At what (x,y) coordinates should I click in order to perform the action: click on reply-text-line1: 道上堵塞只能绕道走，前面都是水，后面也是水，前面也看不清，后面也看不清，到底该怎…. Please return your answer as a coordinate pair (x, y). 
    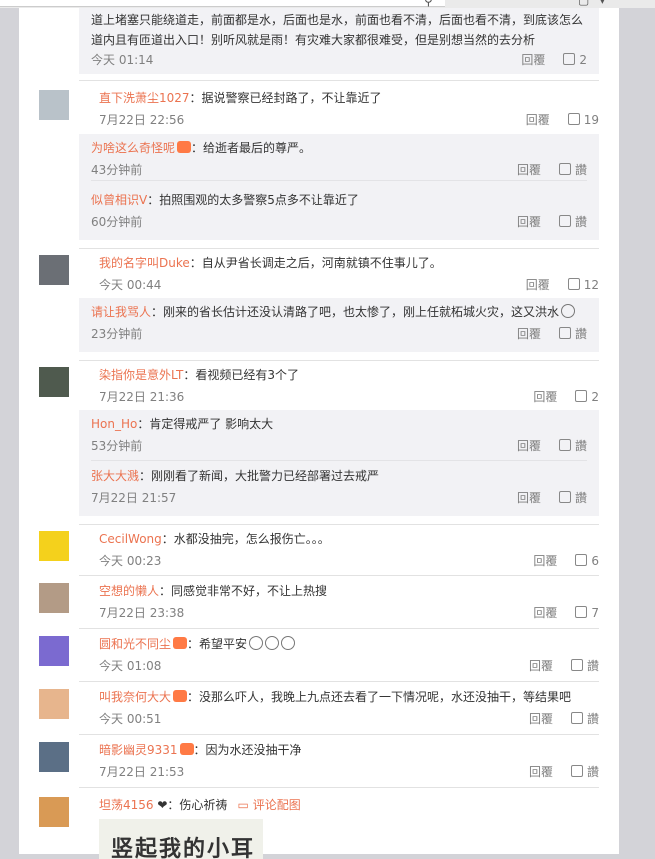
    Looking at the image, I should click on (337, 20).